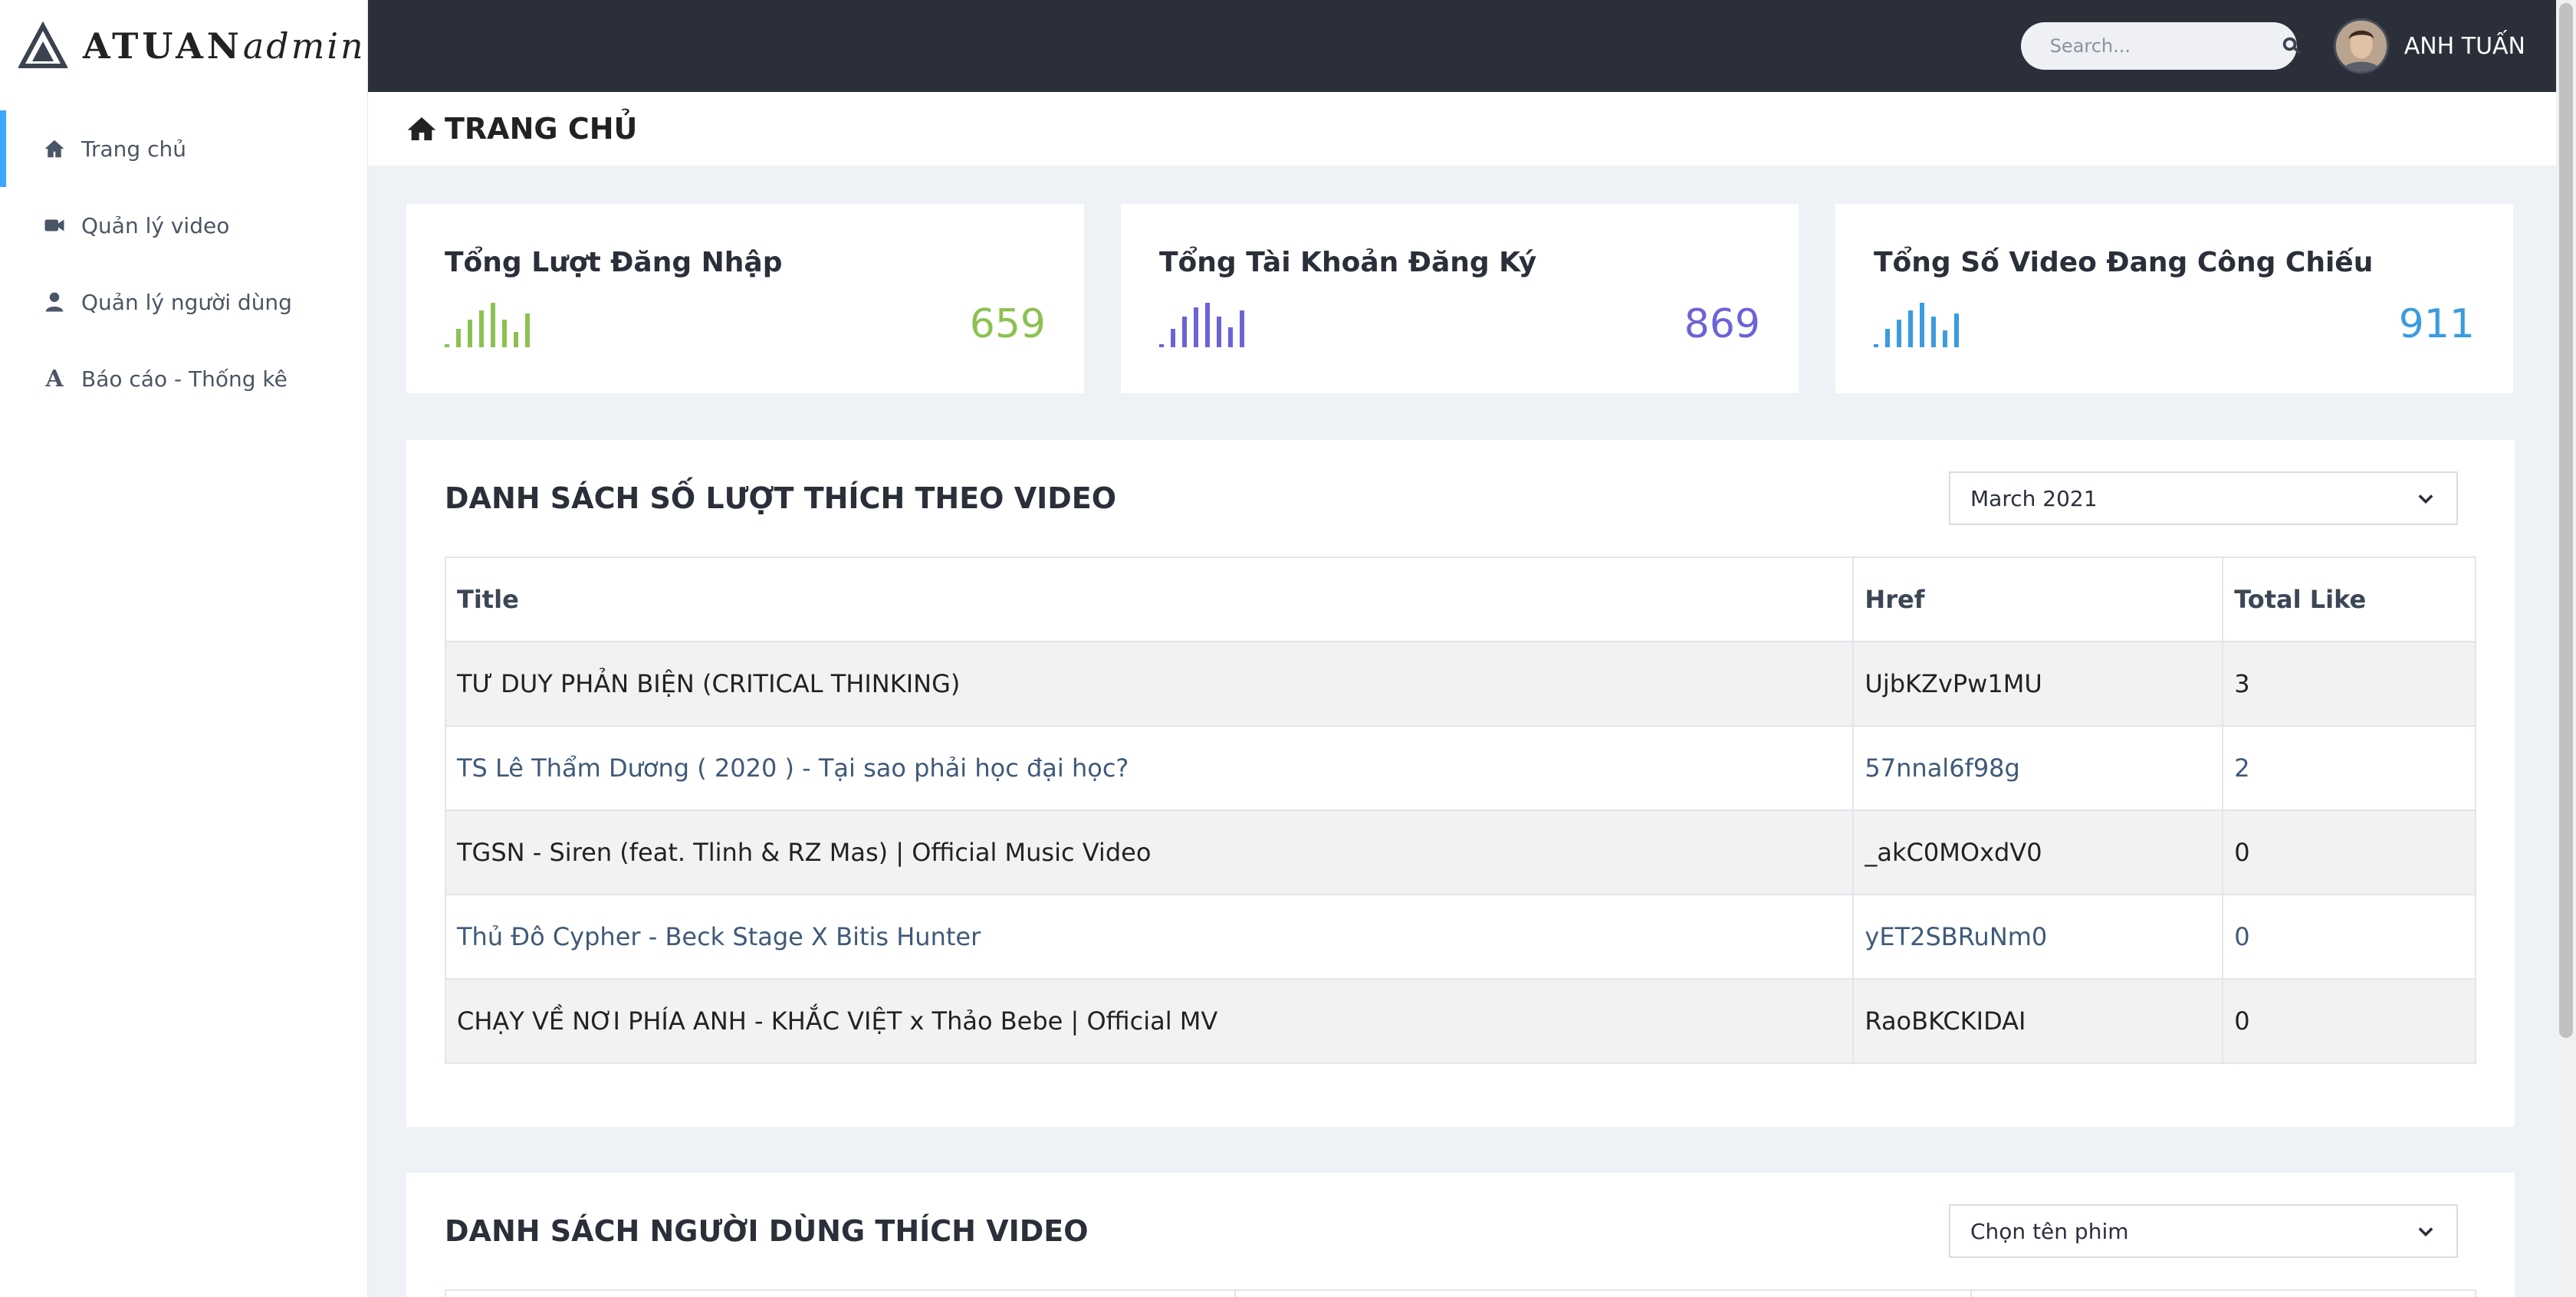  I want to click on page-header: TRANG CHỦ, so click(1462, 129).